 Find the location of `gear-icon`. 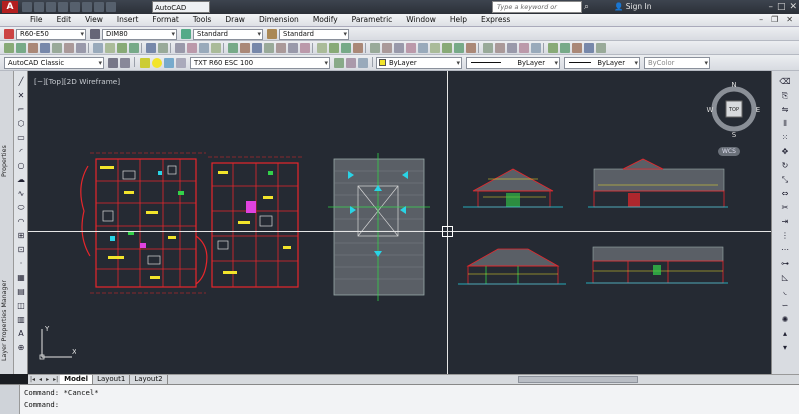

gear-icon is located at coordinates (125, 63).